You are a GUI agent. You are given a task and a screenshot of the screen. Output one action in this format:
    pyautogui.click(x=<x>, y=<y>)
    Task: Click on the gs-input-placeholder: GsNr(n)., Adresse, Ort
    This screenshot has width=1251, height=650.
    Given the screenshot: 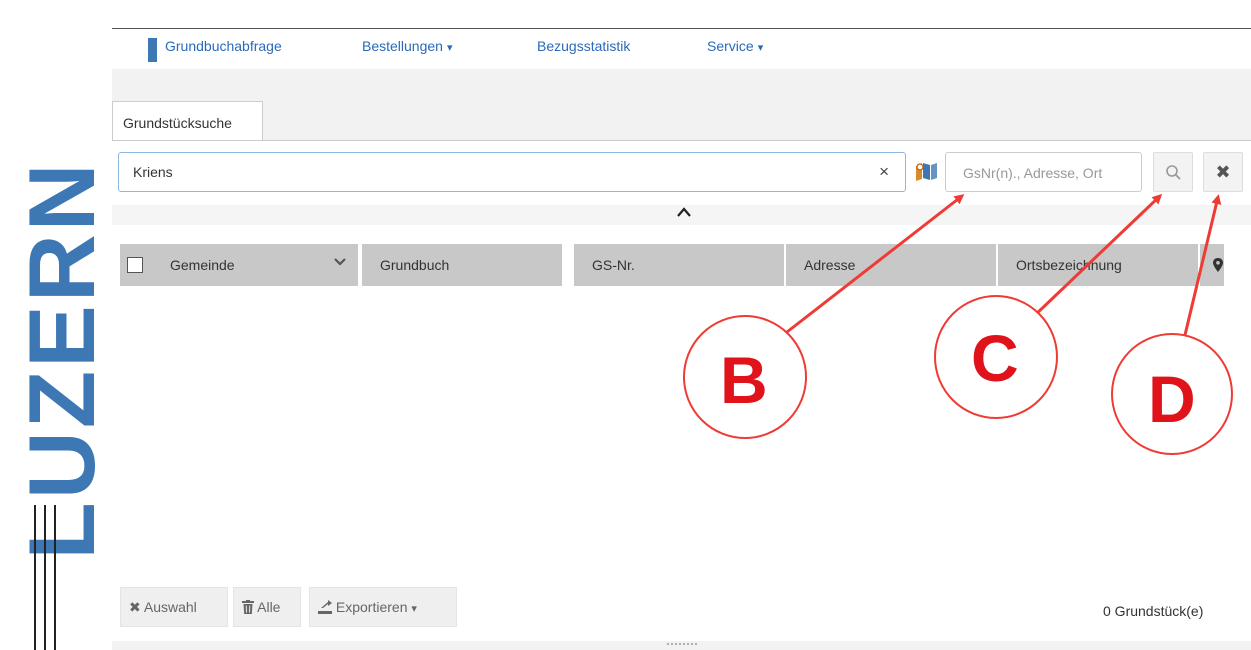 What is the action you would take?
    pyautogui.click(x=1033, y=173)
    